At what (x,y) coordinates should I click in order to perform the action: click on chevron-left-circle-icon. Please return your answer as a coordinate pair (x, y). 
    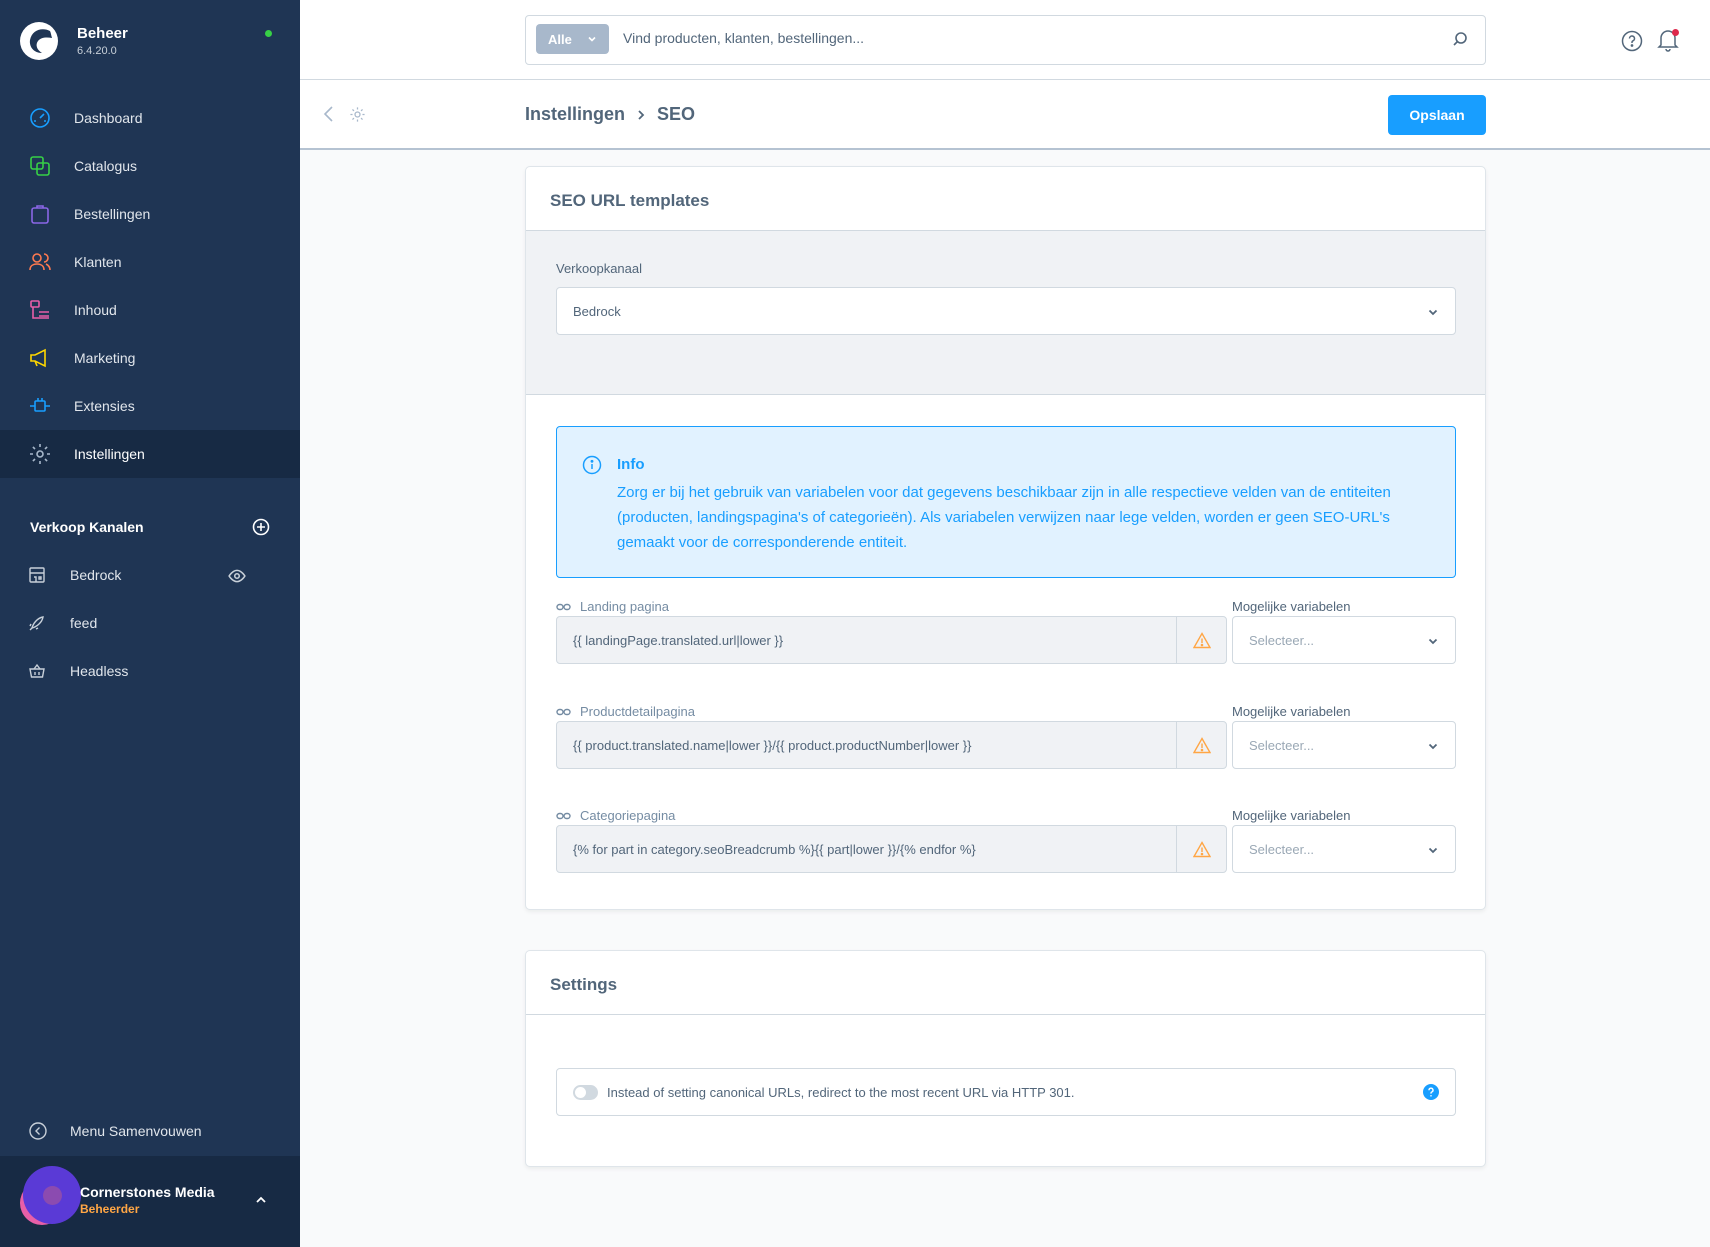
    Looking at the image, I should click on (38, 1131).